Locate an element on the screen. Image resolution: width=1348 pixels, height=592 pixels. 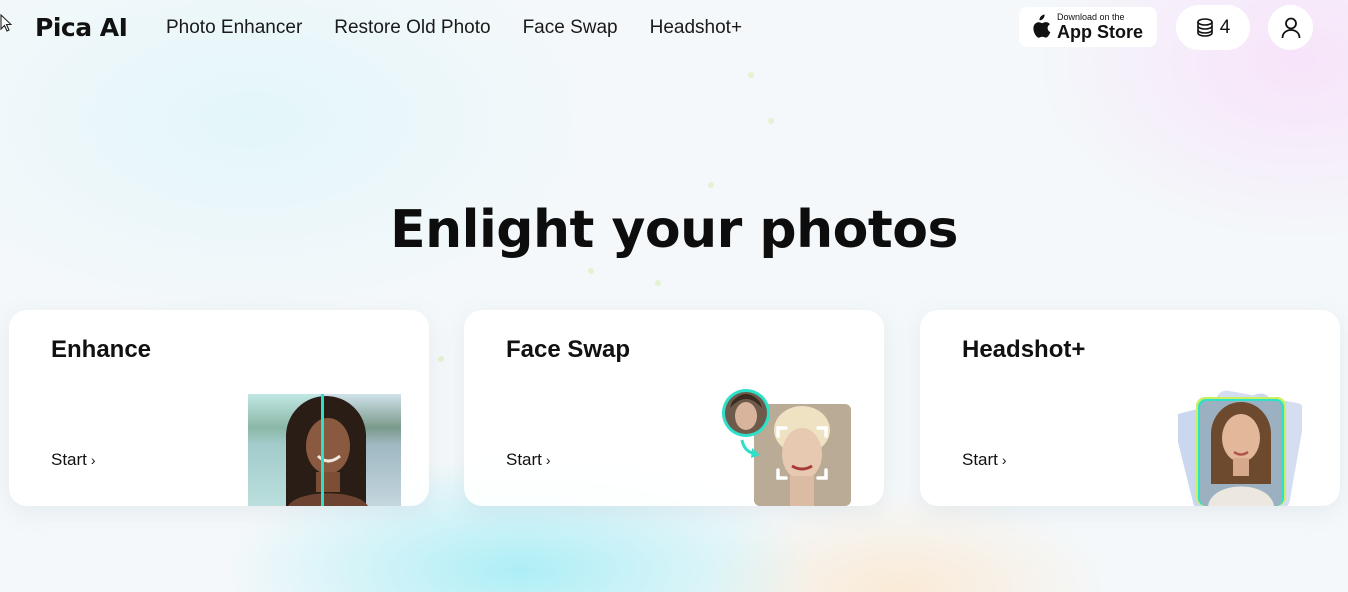
credits-balance-button: 4 is located at coordinates (1213, 27).